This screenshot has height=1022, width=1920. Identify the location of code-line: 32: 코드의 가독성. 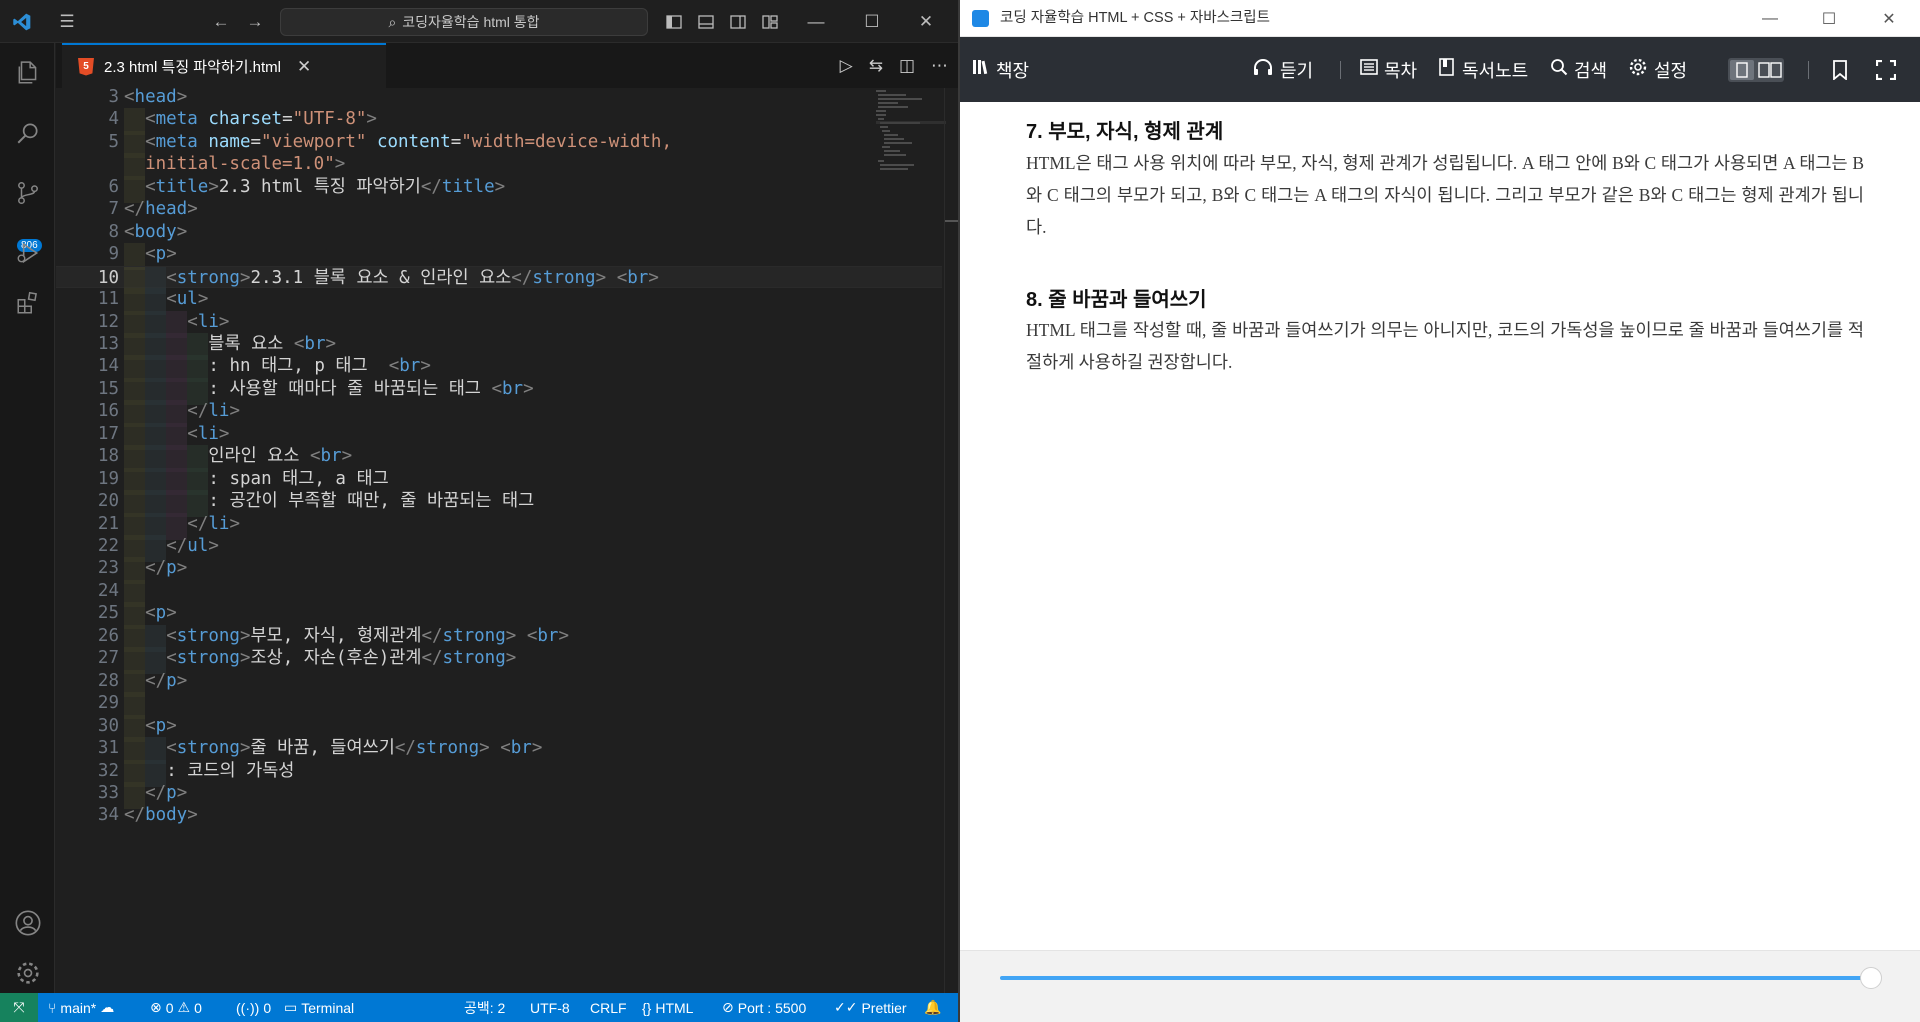
(499, 773).